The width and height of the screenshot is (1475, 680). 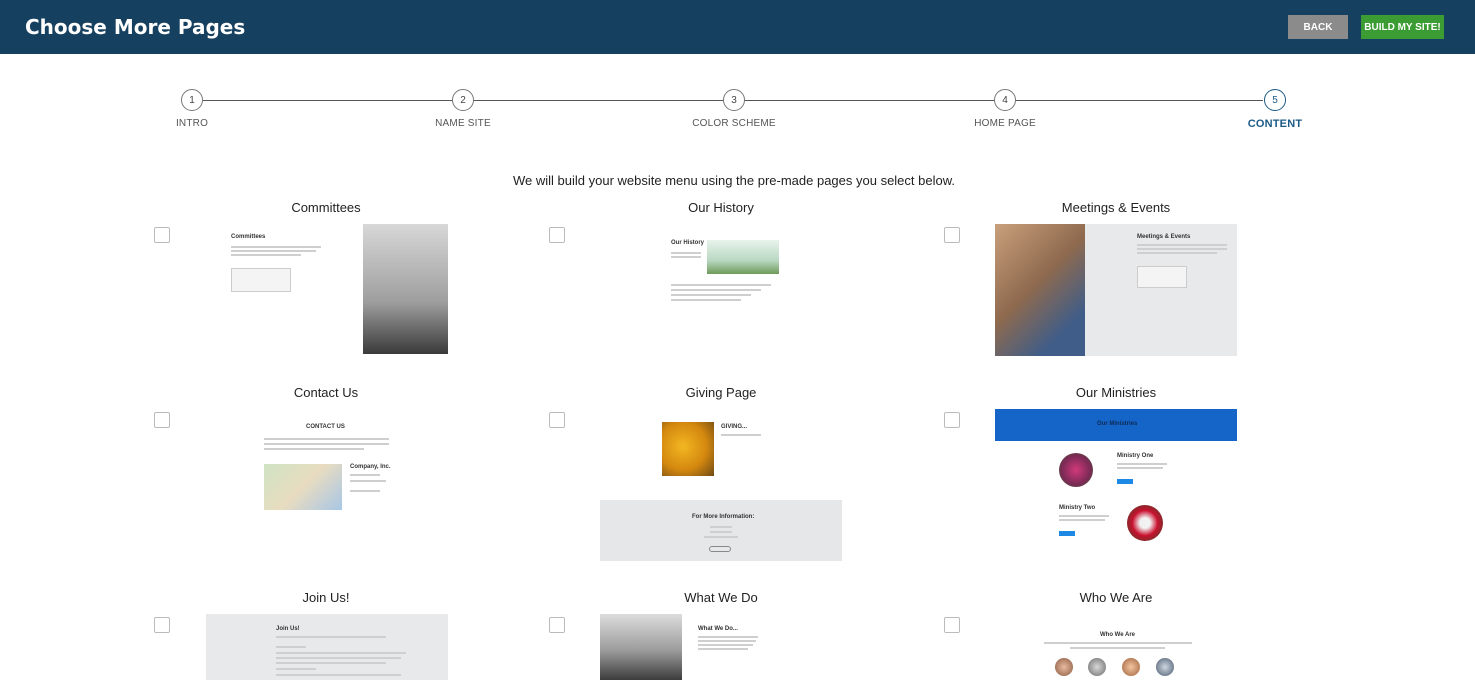 I want to click on thumbnail-our-history: Our History, so click(x=722, y=274).